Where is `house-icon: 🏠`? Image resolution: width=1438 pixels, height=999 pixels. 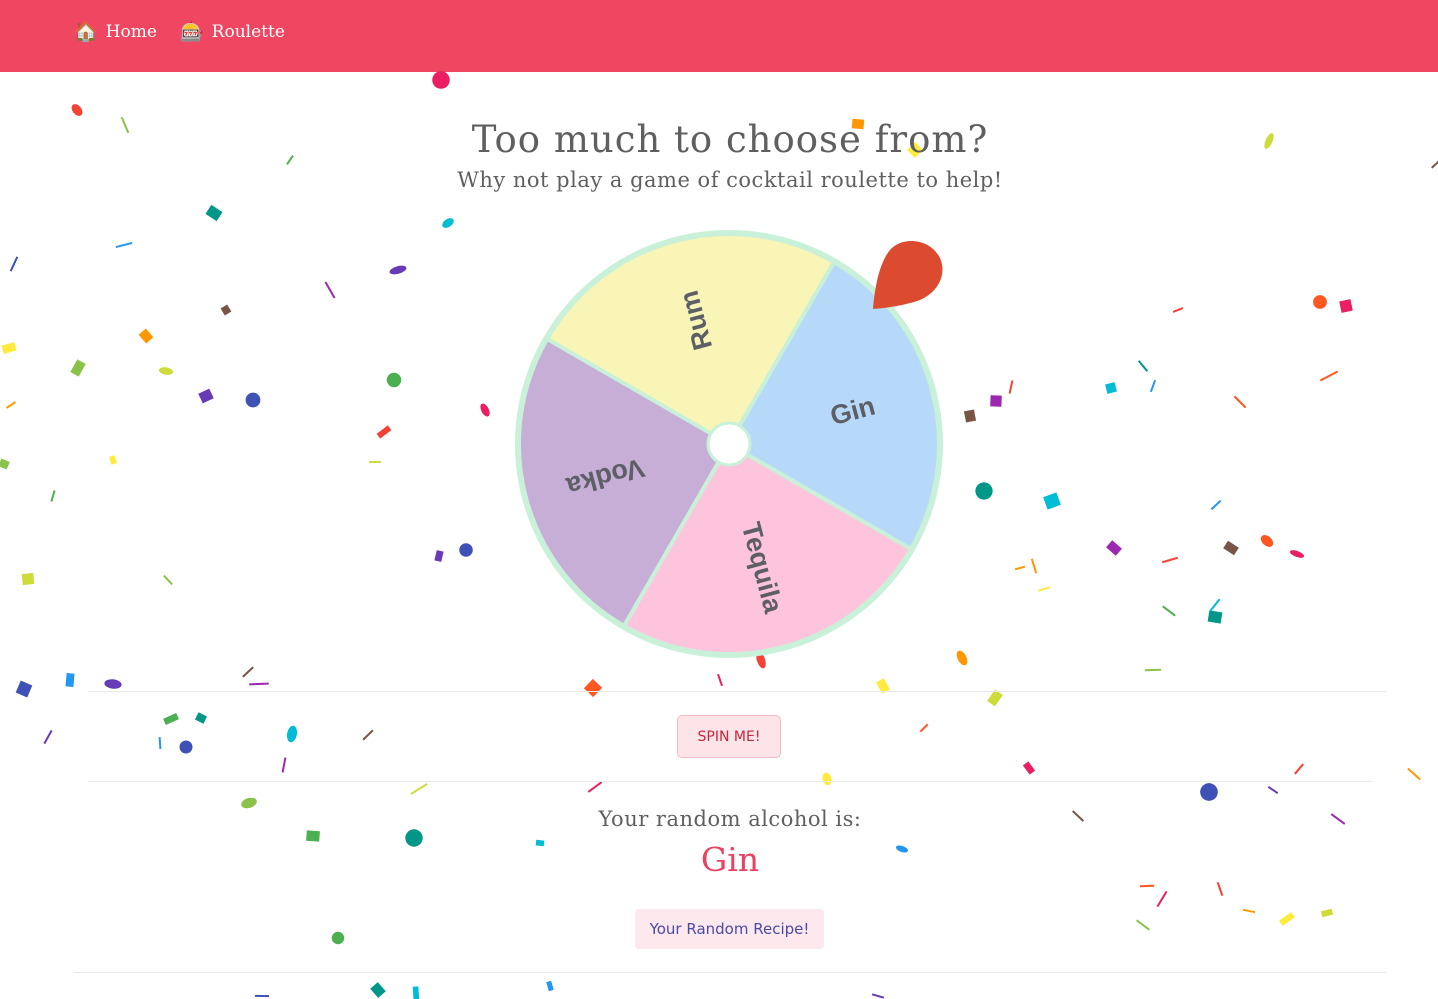 house-icon: 🏠 is located at coordinates (86, 32).